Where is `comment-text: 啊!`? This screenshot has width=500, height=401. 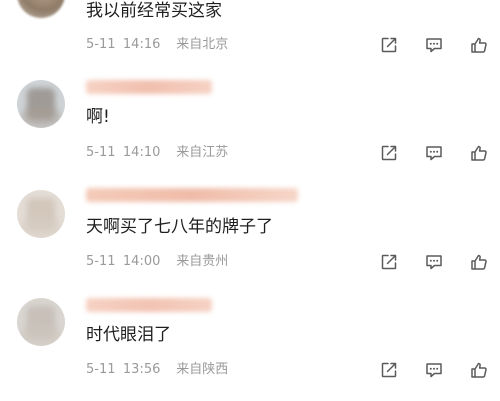 comment-text: 啊! is located at coordinates (98, 117).